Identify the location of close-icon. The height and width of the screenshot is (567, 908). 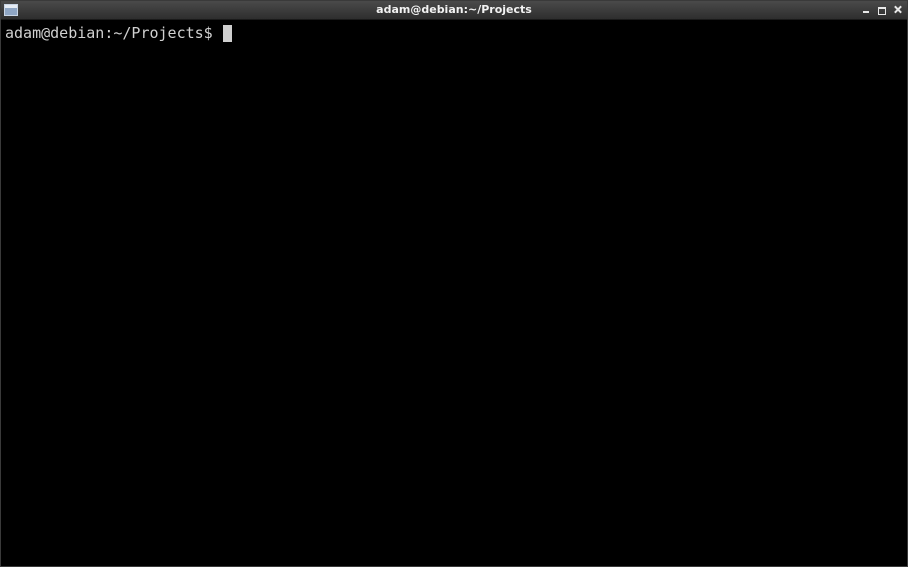
(898, 10).